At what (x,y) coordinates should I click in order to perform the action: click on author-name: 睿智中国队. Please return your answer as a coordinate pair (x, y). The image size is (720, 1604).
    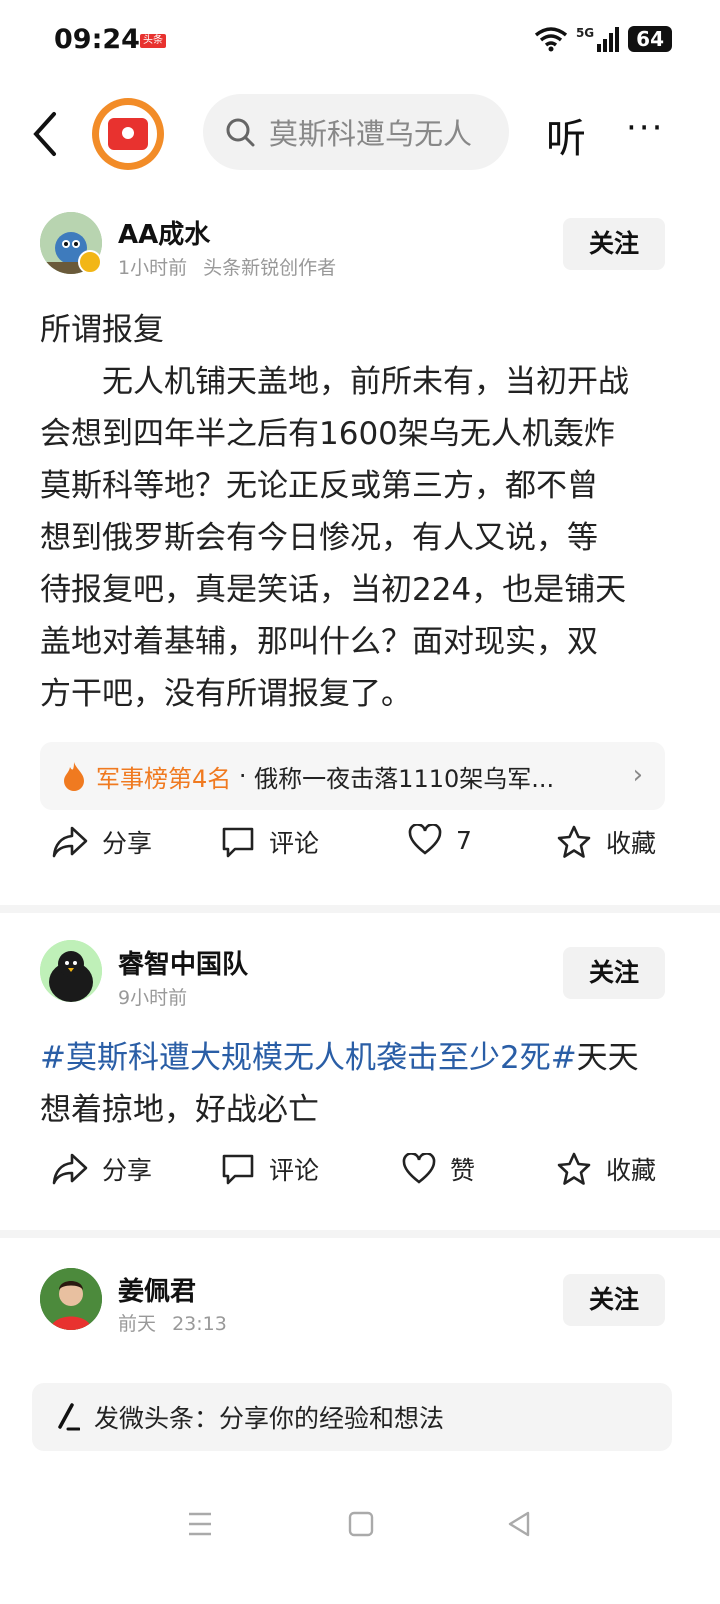
    Looking at the image, I should click on (183, 962).